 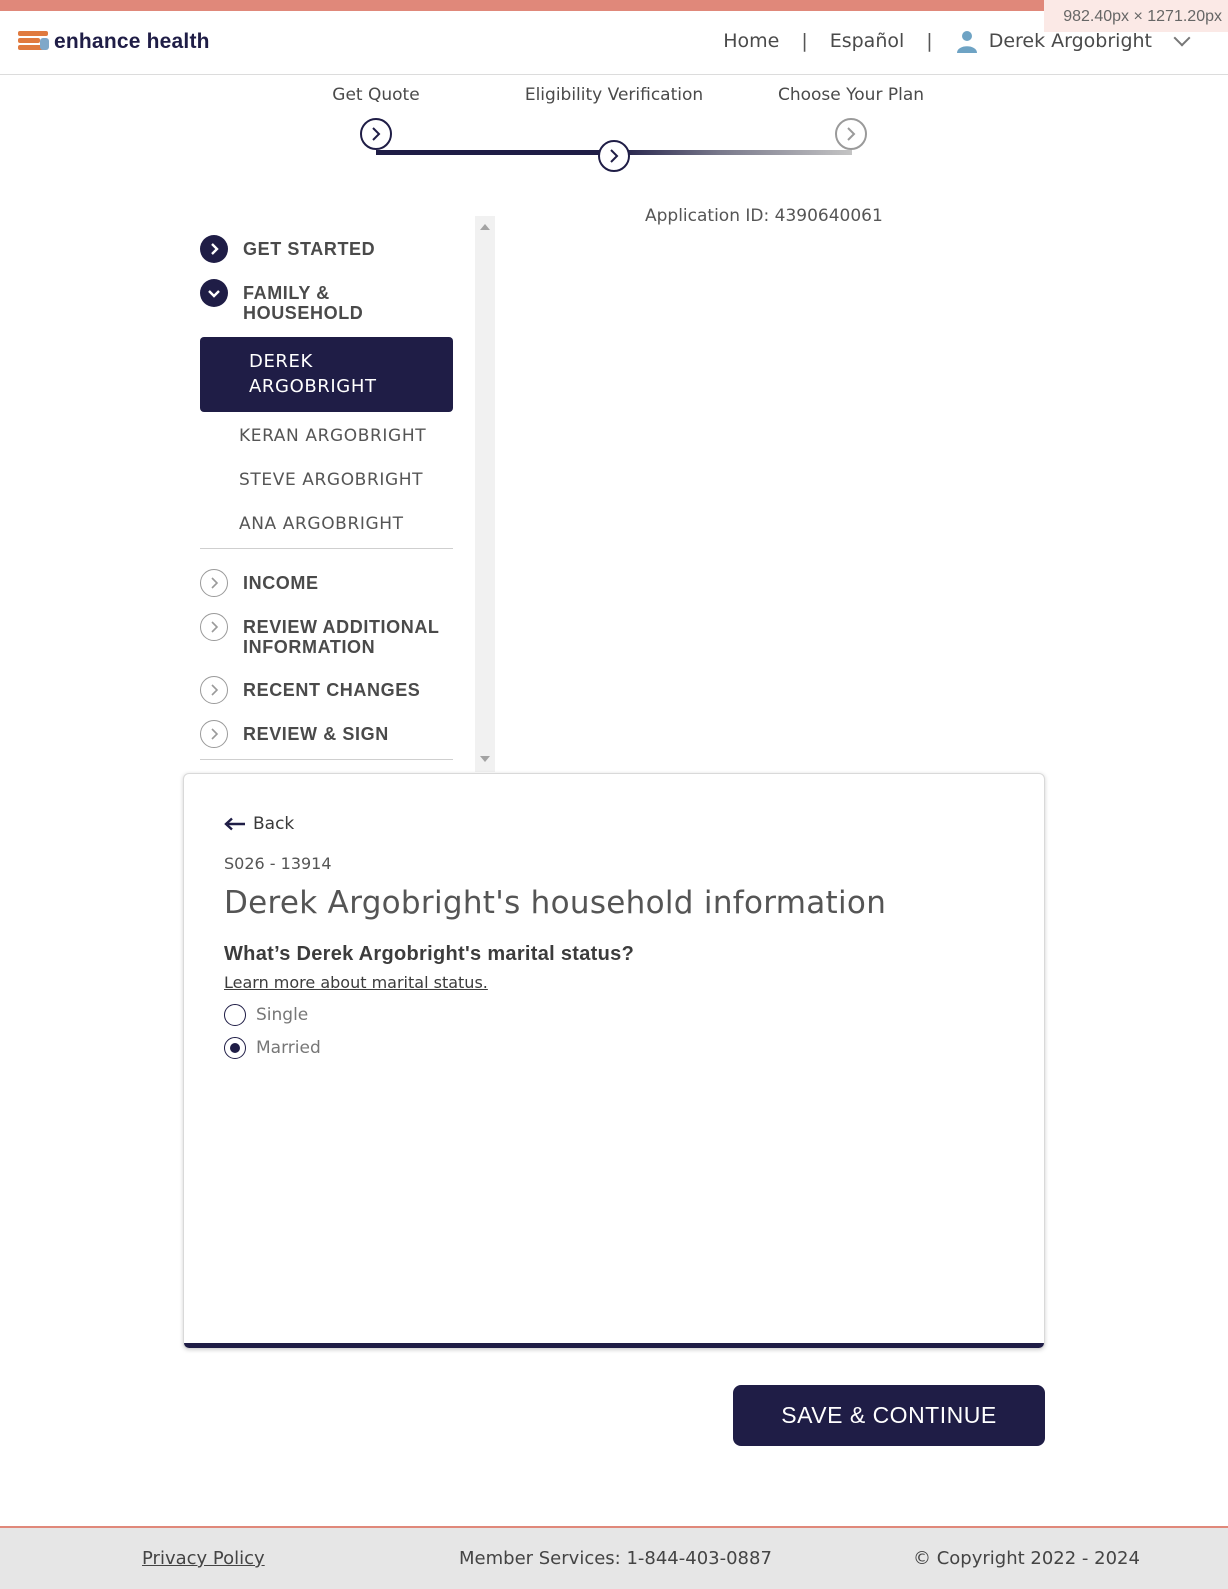 I want to click on step-label-choose-plan: Choose Your Plan, so click(x=851, y=95).